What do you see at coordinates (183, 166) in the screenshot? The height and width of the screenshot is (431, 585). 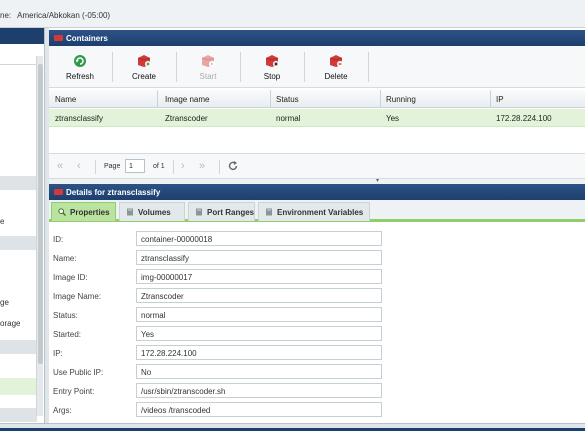 I see `next-page-icon: ›` at bounding box center [183, 166].